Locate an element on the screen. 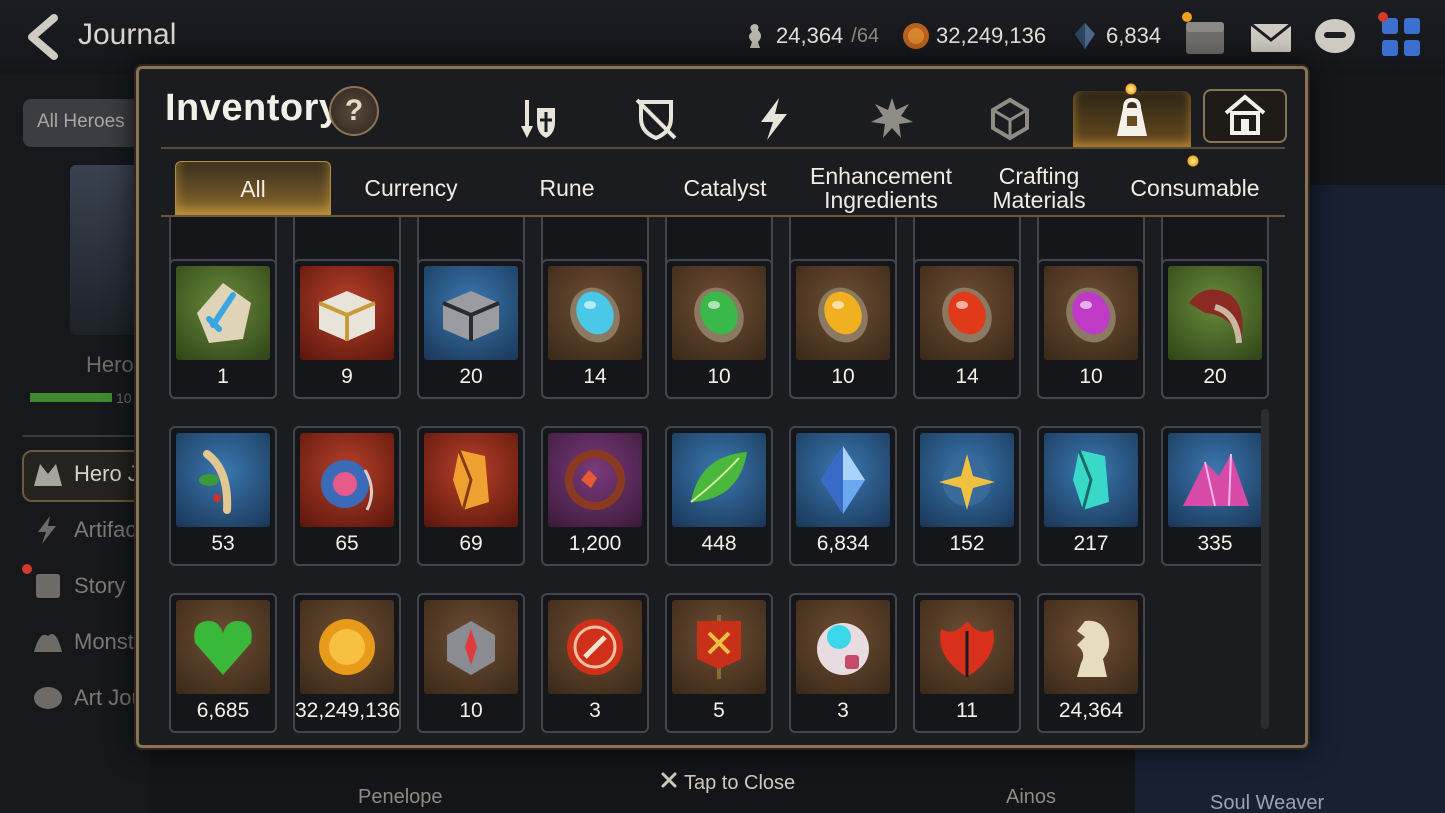 This screenshot has width=1445, height=813. tab-consumable: Consumable is located at coordinates (1195, 188).